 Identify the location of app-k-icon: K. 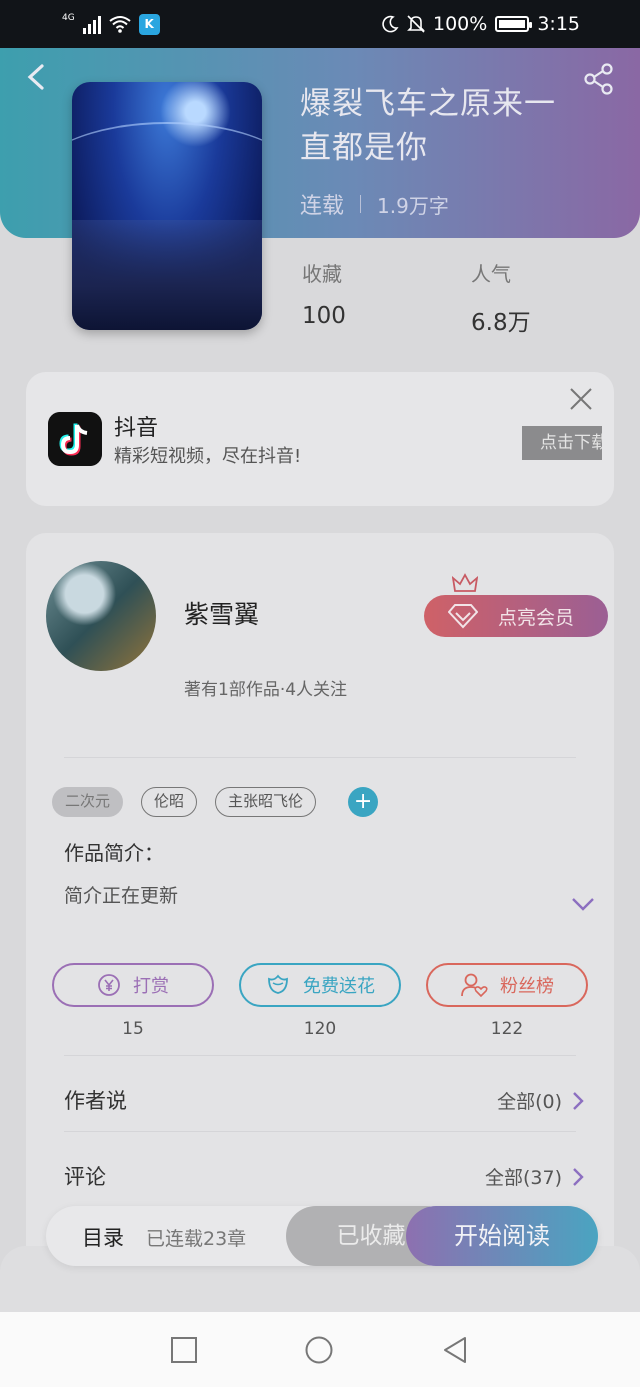
(149, 24).